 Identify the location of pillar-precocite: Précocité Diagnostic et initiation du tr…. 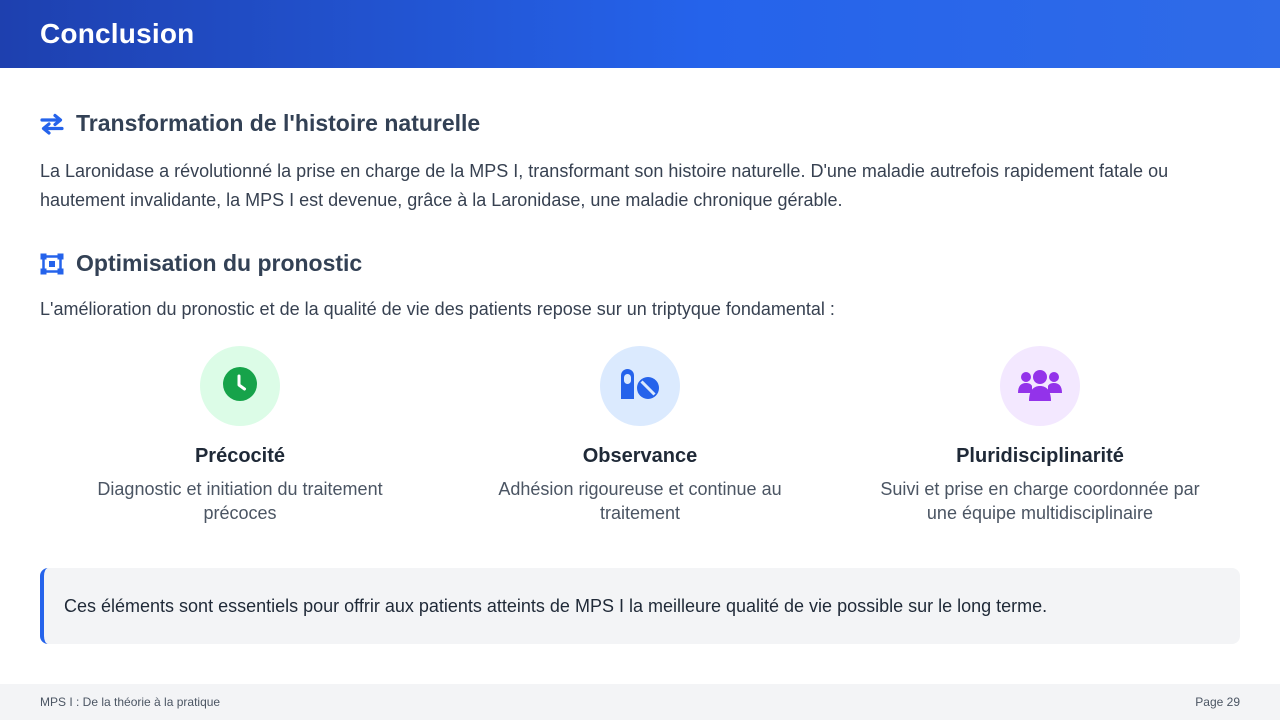
(240, 441).